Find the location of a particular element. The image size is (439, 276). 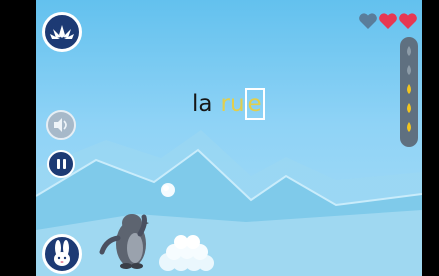

rabbit-icon is located at coordinates (62, 253).